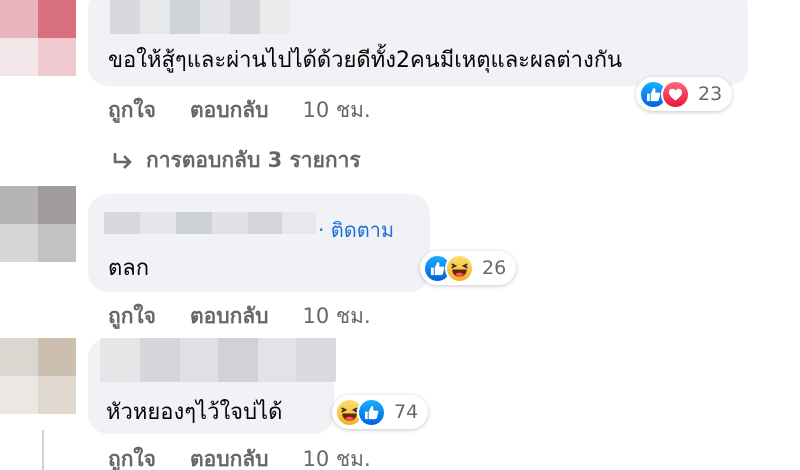 This screenshot has width=800, height=470. What do you see at coordinates (710, 94) in the screenshot?
I see `reaction-count: 23` at bounding box center [710, 94].